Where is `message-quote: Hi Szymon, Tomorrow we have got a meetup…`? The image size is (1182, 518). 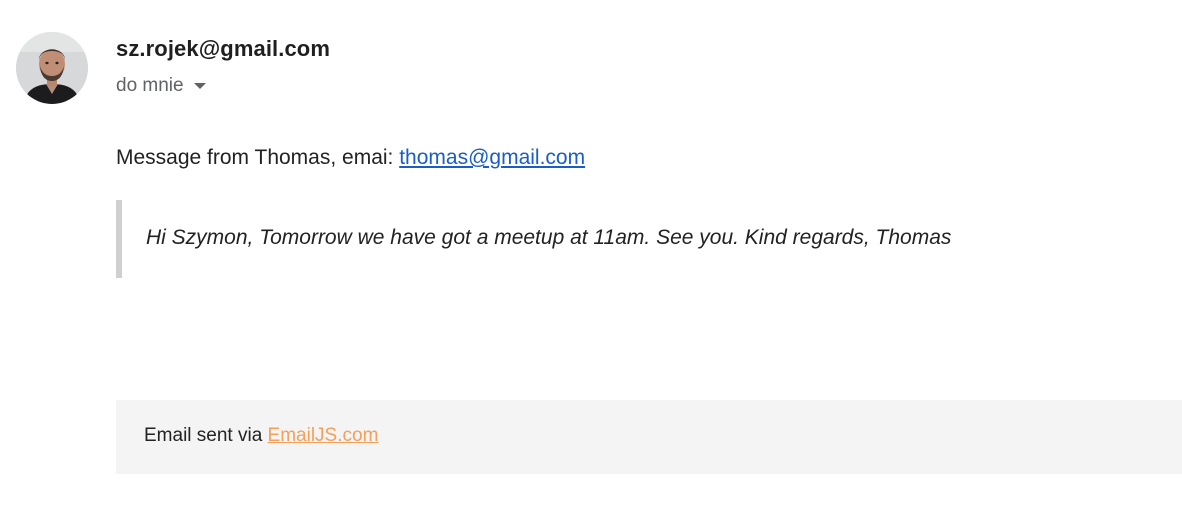 message-quote: Hi Szymon, Tomorrow we have got a meetup… is located at coordinates (596, 239).